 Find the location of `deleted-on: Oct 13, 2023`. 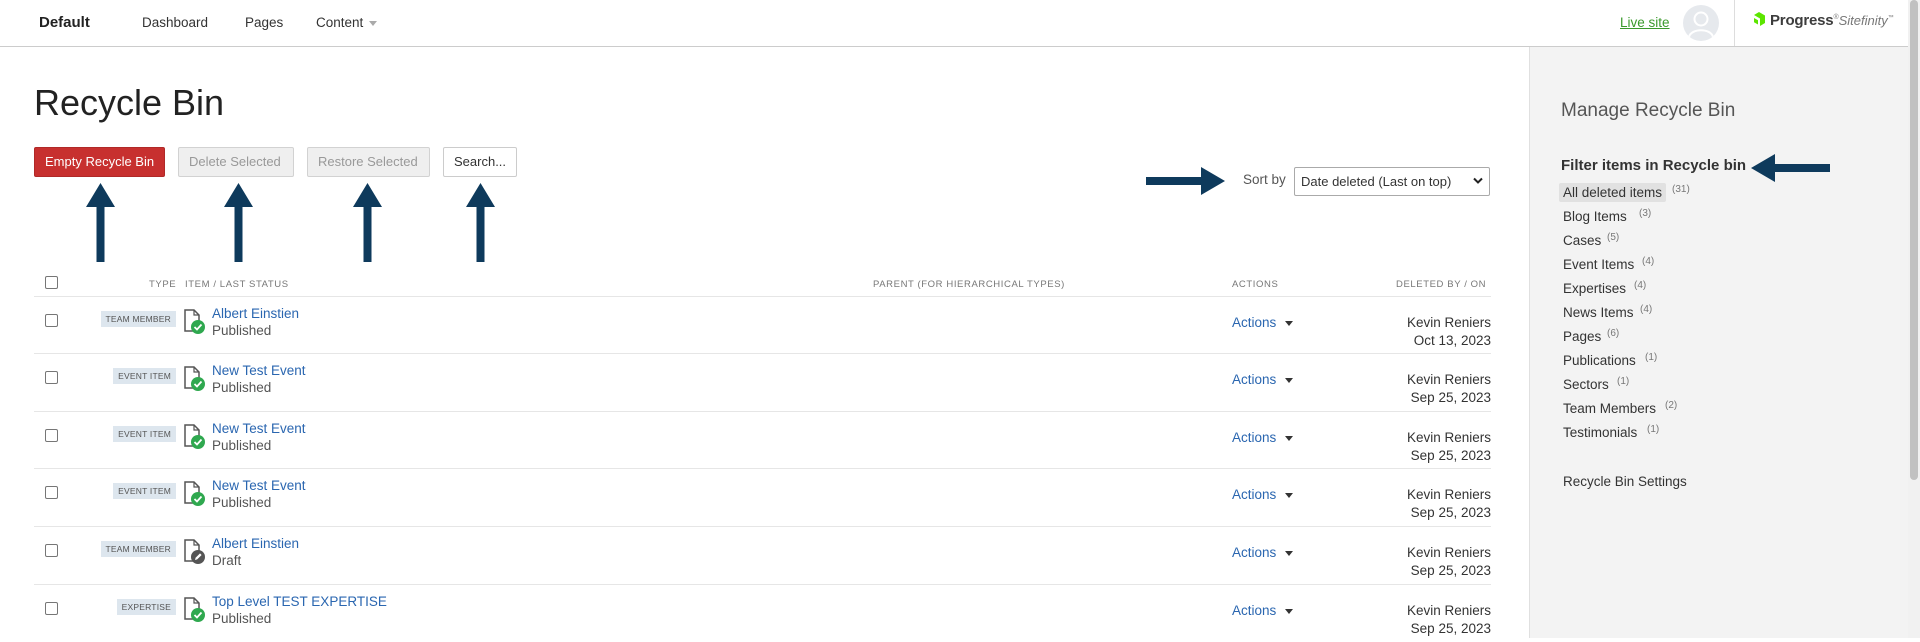

deleted-on: Oct 13, 2023 is located at coordinates (1452, 340).